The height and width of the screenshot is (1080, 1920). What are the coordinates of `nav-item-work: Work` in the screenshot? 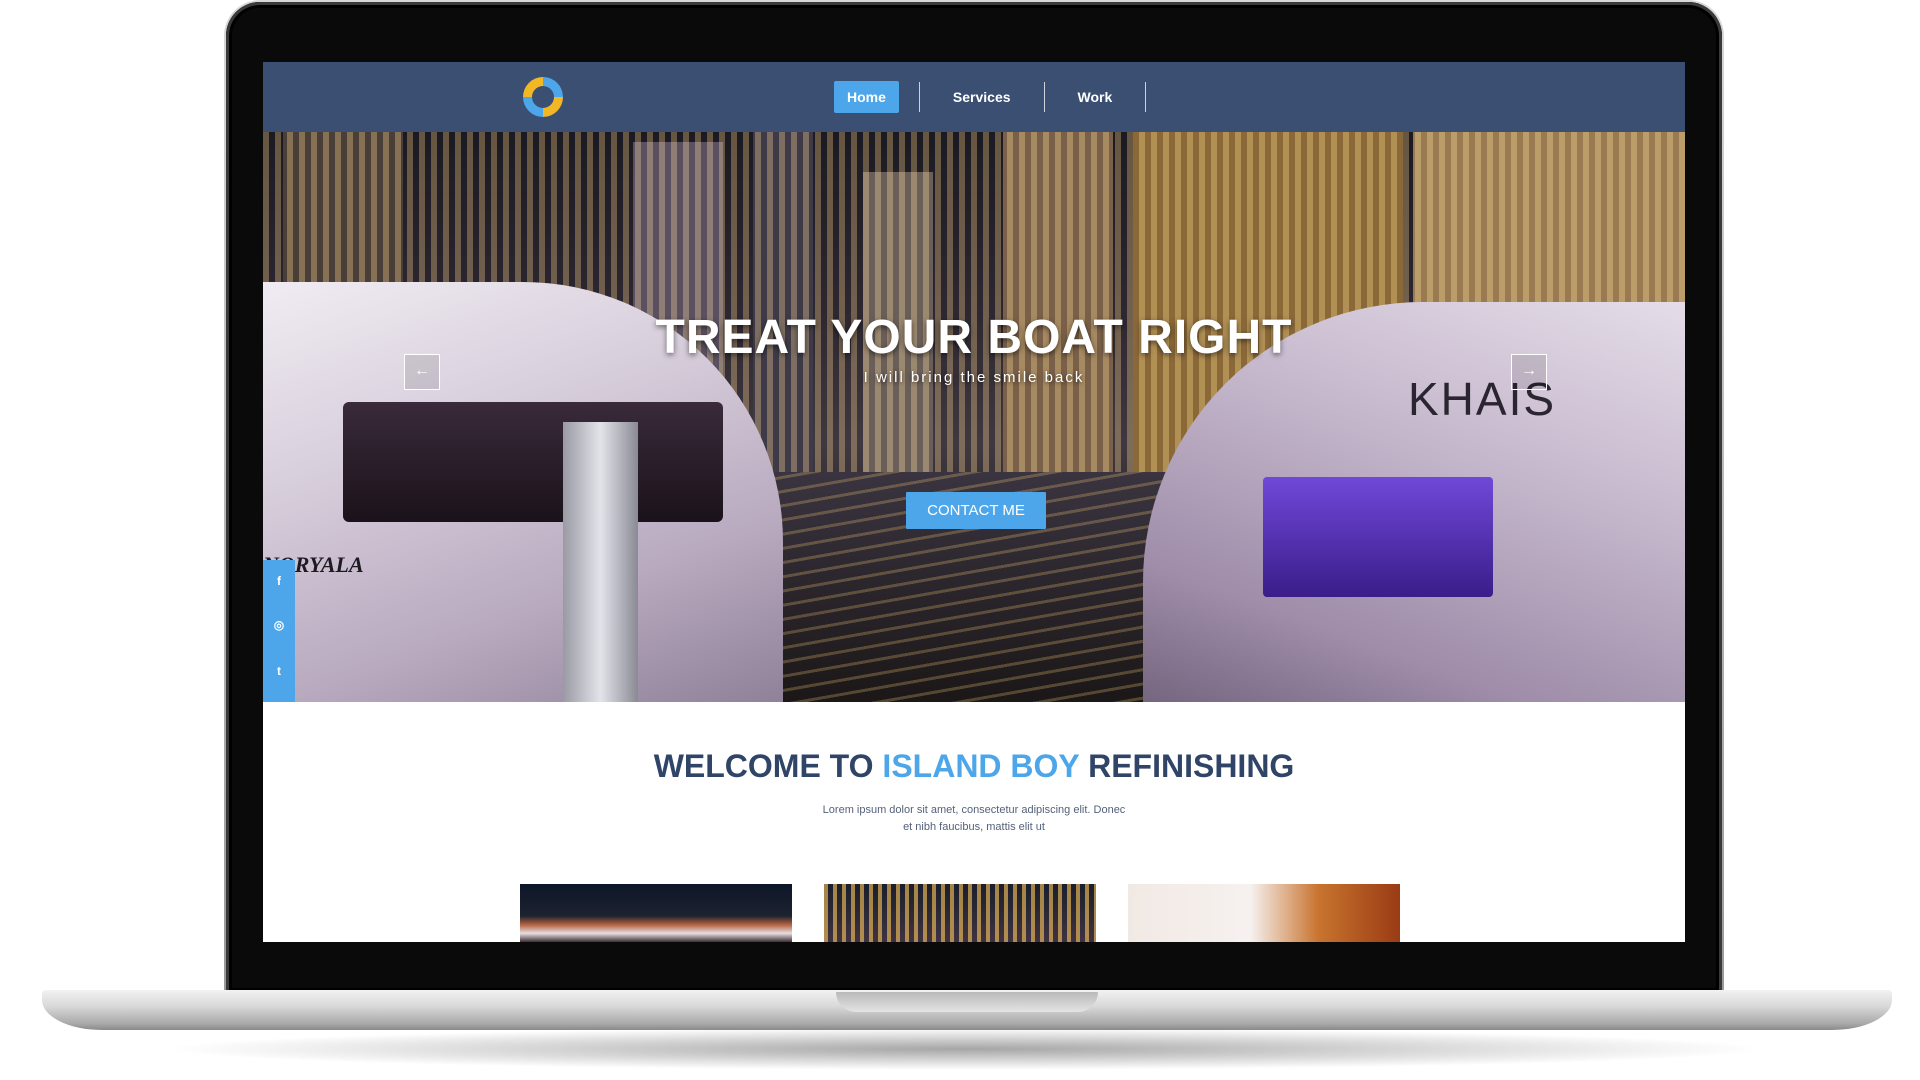 It's located at (1095, 97).